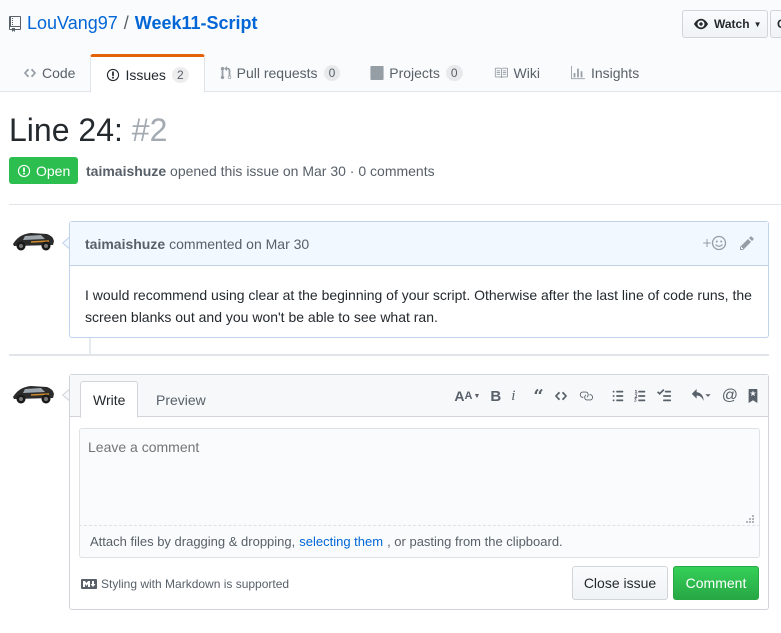 The image size is (781, 633). What do you see at coordinates (620, 583) in the screenshot?
I see `close-issue-button: Close issue` at bounding box center [620, 583].